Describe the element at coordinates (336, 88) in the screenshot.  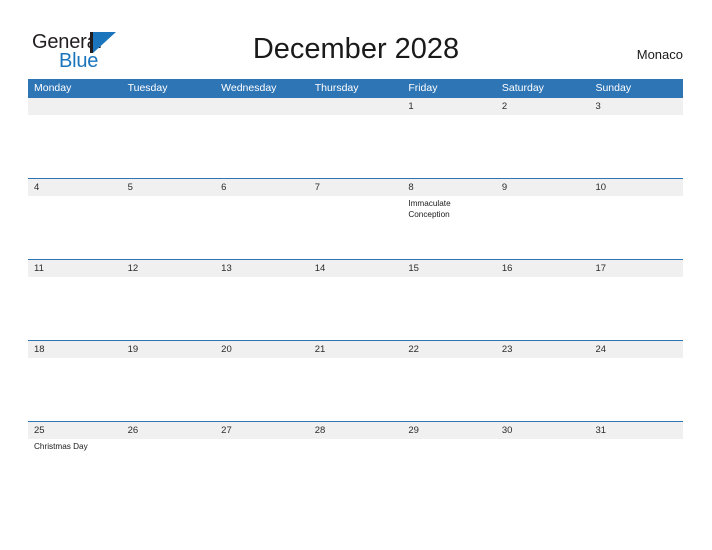
I see `day-header-thursday: Thursday` at that location.